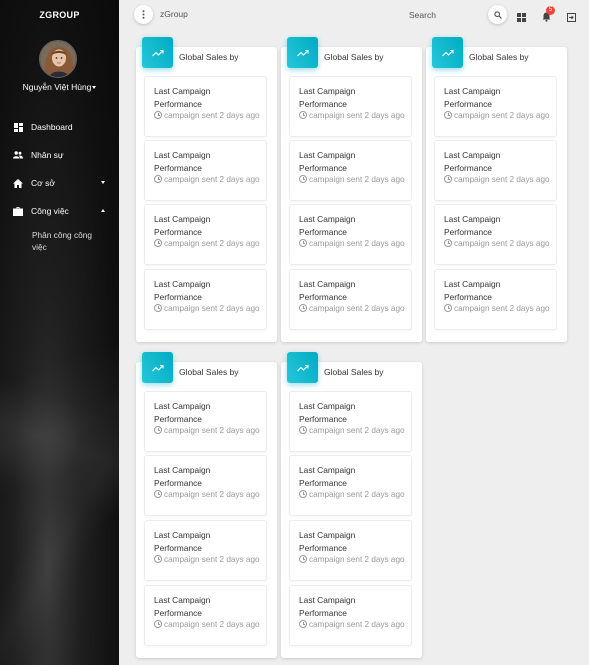 The width and height of the screenshot is (589, 665). What do you see at coordinates (497, 14) in the screenshot?
I see `search-button` at bounding box center [497, 14].